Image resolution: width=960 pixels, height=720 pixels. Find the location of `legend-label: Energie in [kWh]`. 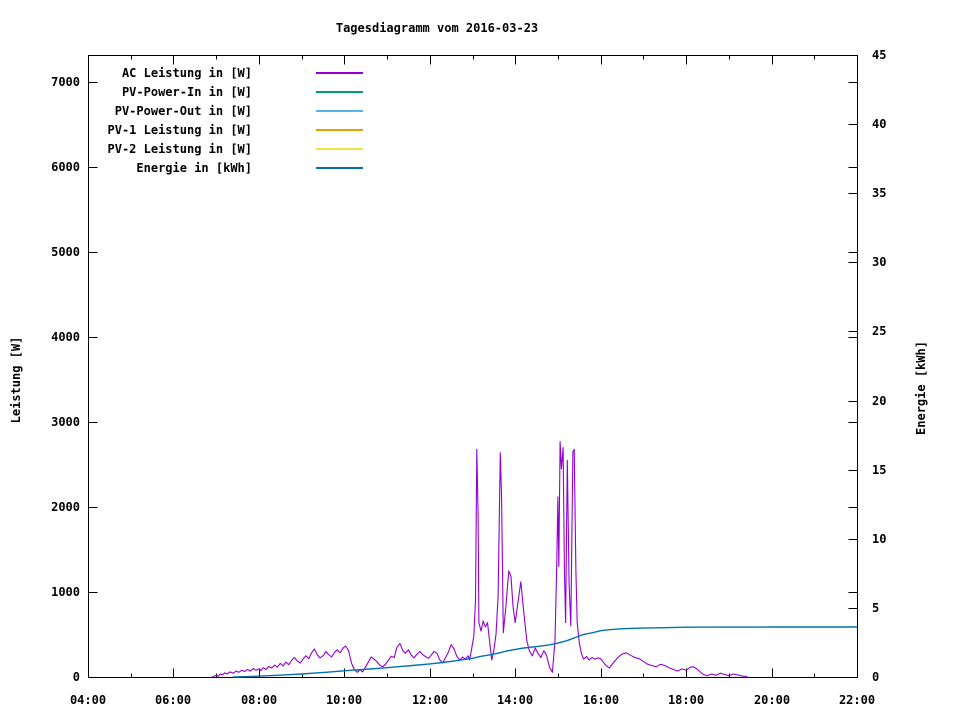

legend-label: Energie in [kWh] is located at coordinates (194, 167).